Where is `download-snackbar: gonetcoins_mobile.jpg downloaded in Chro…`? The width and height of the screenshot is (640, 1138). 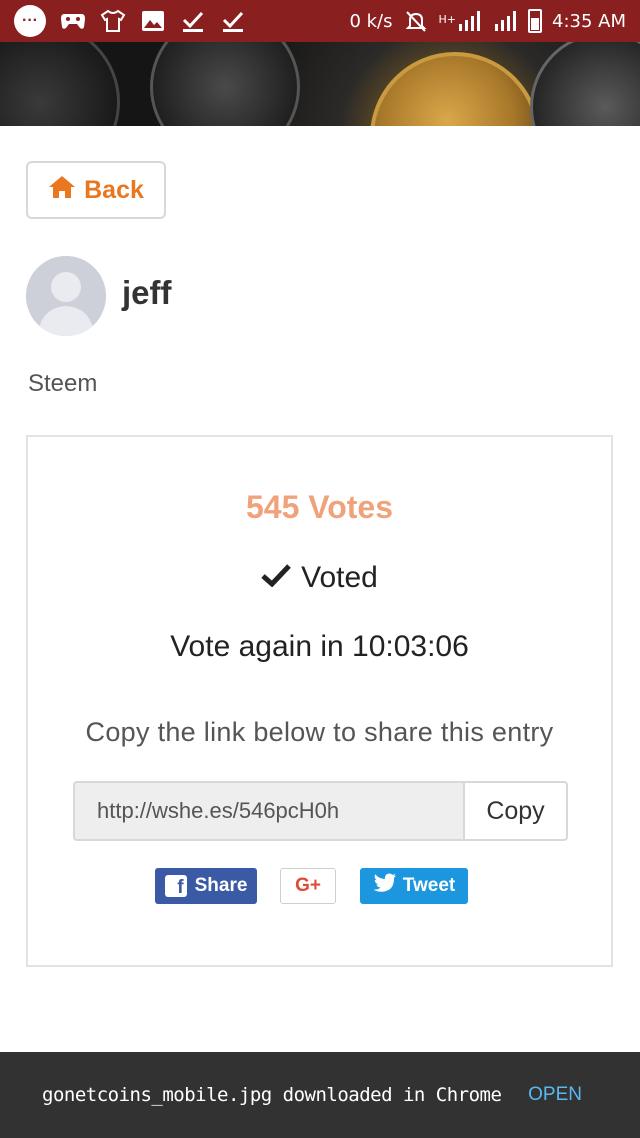 download-snackbar: gonetcoins_mobile.jpg downloaded in Chro… is located at coordinates (320, 1095).